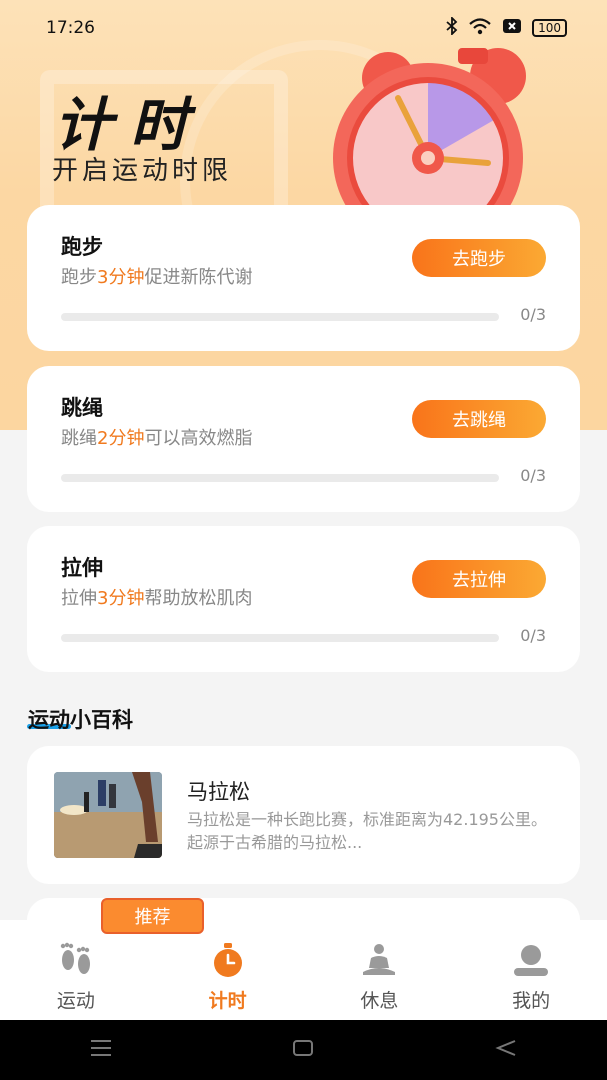 The width and height of the screenshot is (607, 1080). Describe the element at coordinates (227, 1001) in the screenshot. I see `tab-label: 计时` at that location.